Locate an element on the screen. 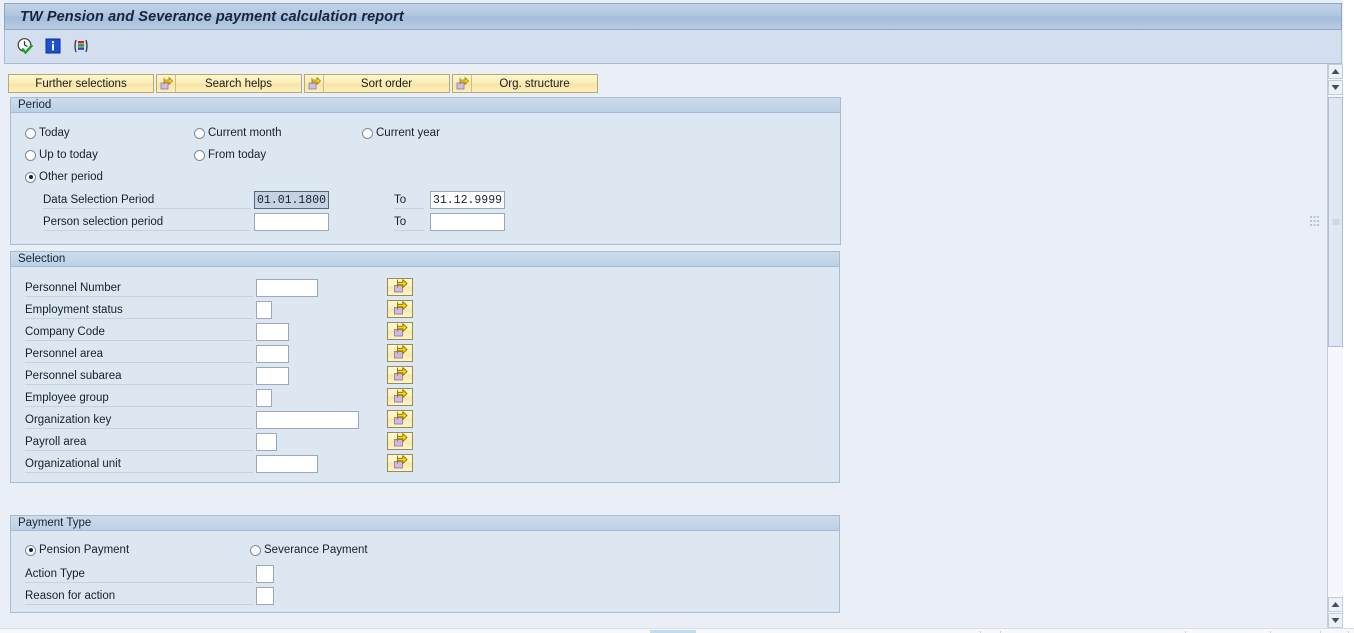  radio-severance-payment: Severance Payment is located at coordinates (309, 550).